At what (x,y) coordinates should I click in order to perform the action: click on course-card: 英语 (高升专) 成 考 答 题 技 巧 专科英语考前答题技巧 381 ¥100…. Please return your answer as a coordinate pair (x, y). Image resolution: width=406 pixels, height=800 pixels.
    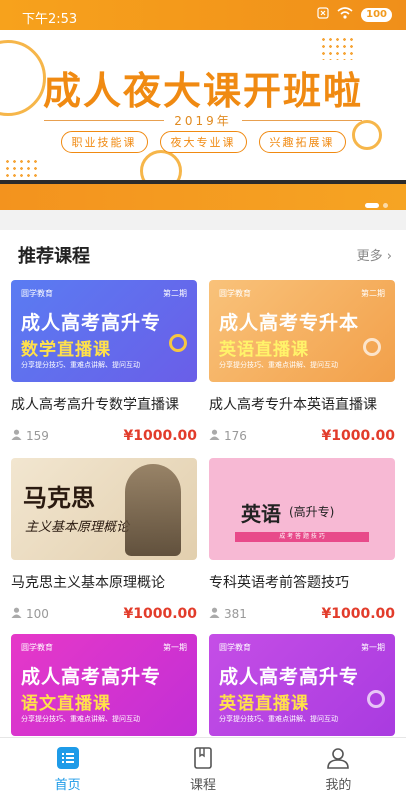
    Looking at the image, I should click on (302, 540).